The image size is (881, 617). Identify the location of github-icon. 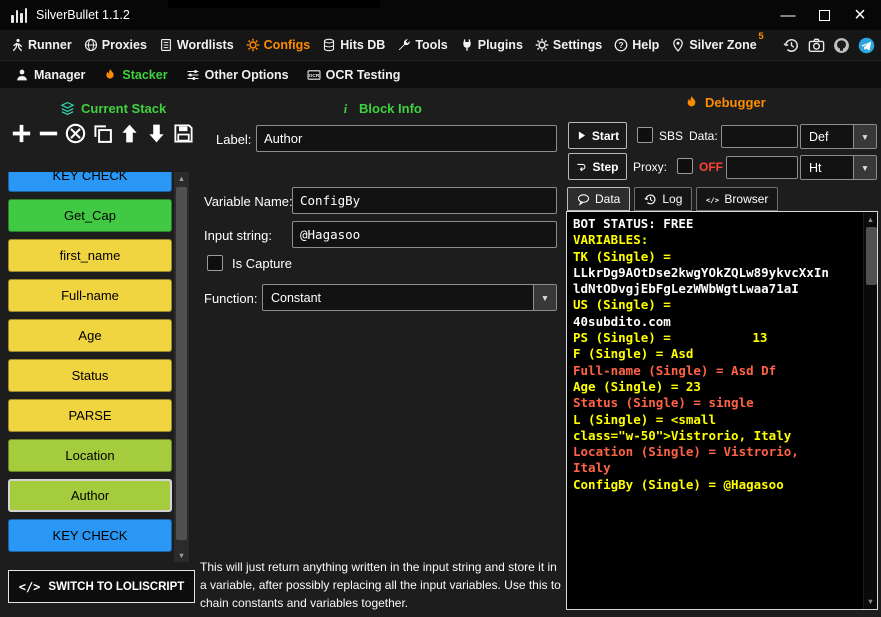
(841, 45).